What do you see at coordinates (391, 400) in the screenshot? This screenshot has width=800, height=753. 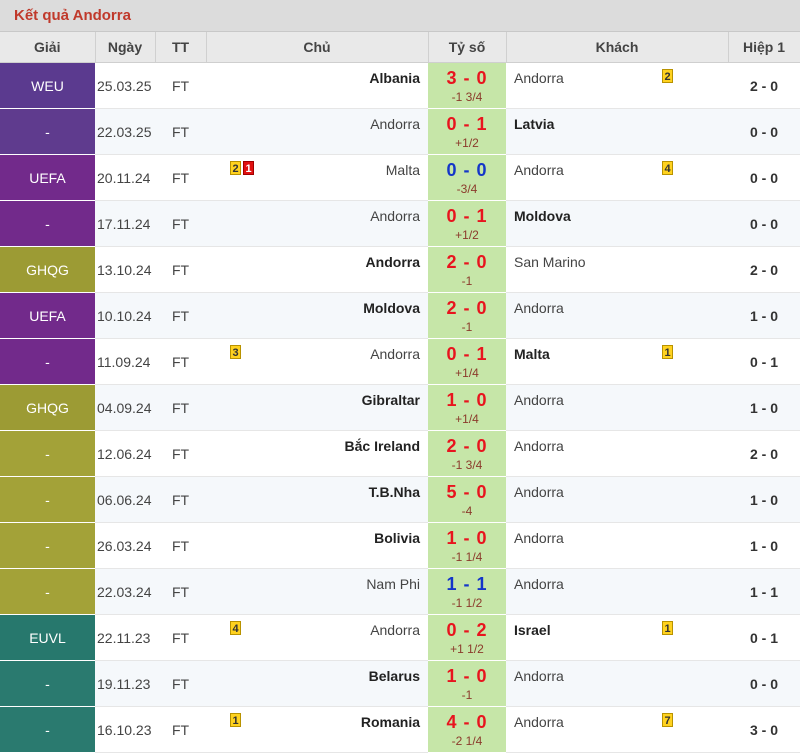 I see `home-team-name: Gibraltar` at bounding box center [391, 400].